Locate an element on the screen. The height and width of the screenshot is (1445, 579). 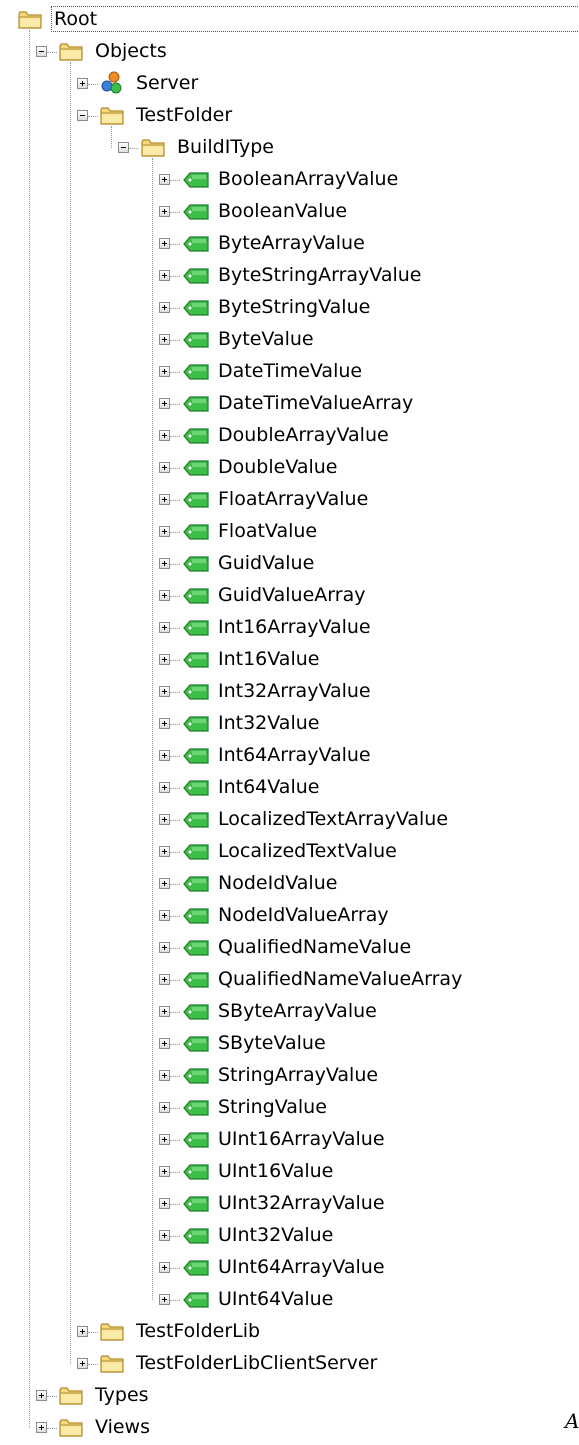
tree-node-label: GuidValue is located at coordinates (266, 563).